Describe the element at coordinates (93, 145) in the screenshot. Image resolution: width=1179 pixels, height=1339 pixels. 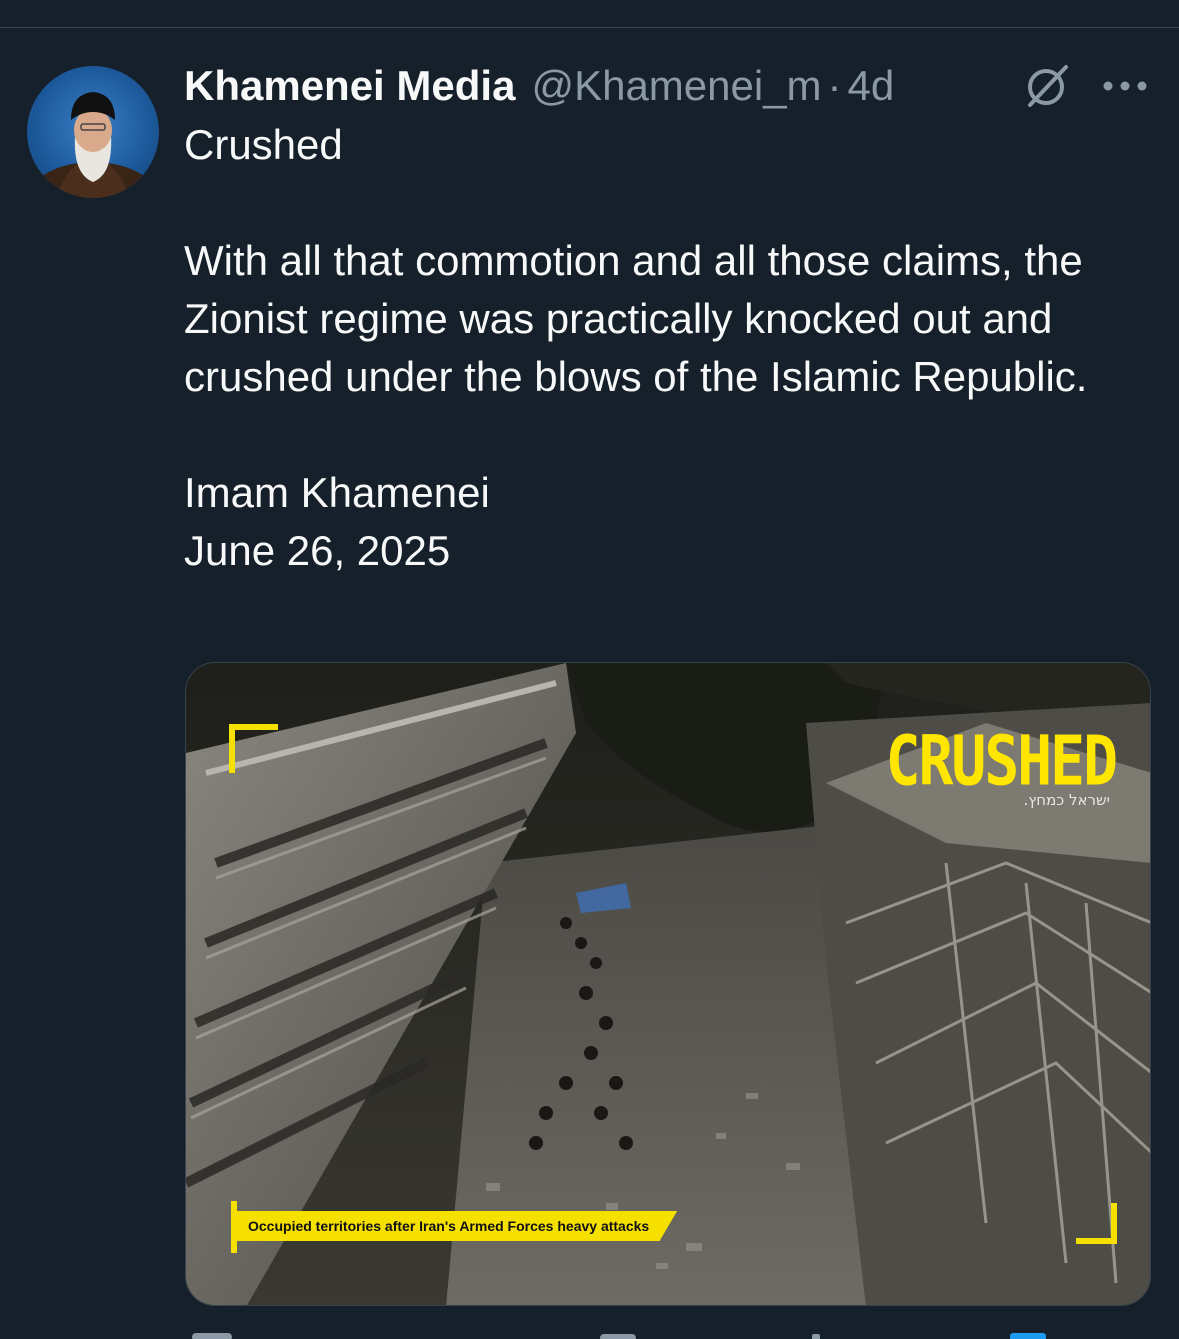
I see `avatar-portrait-icon` at that location.